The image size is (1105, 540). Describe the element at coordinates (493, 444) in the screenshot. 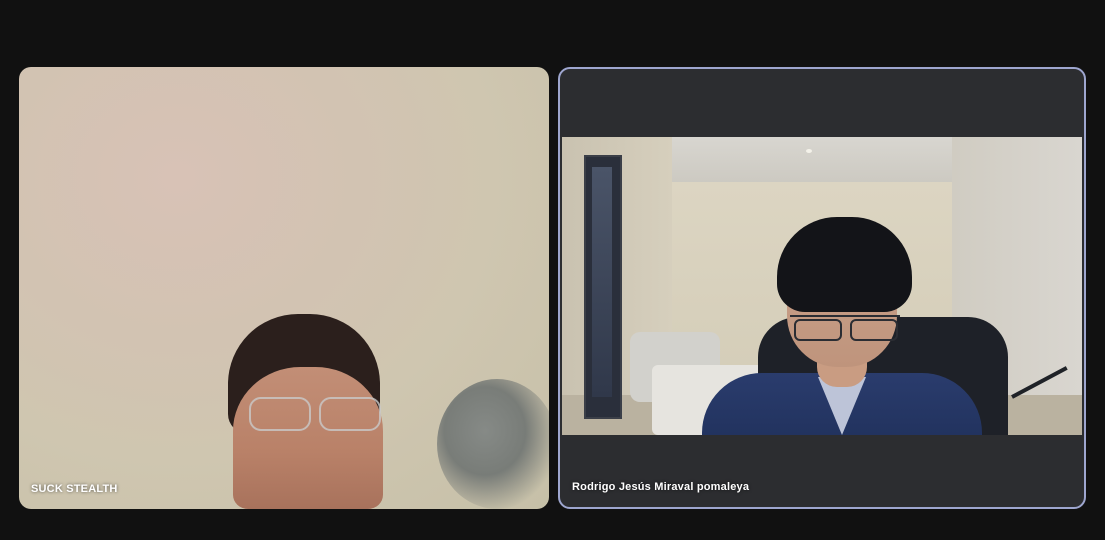

I see `blurred-hand-object` at that location.